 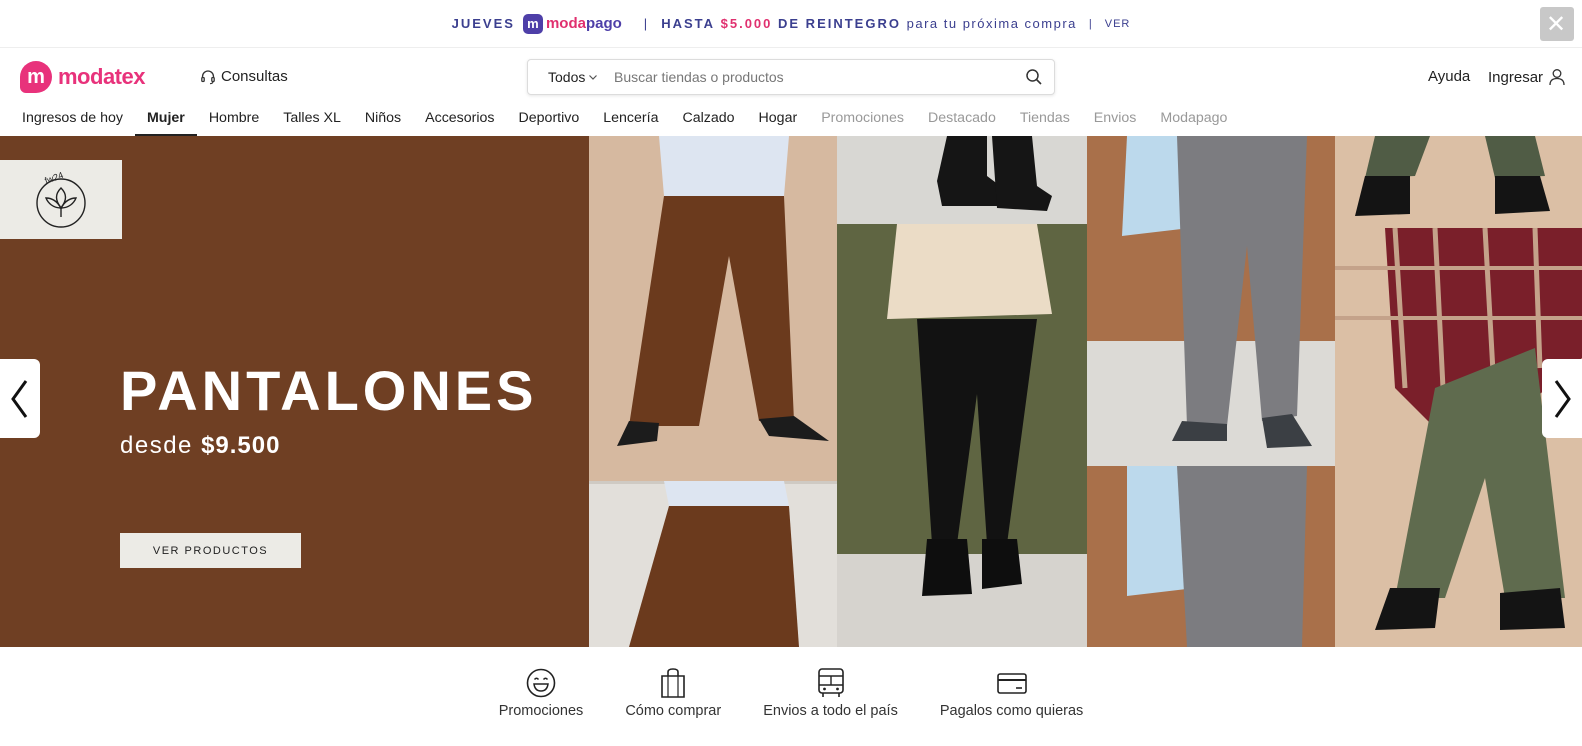 I want to click on nav-item-destacado: Destacado, so click(x=962, y=121).